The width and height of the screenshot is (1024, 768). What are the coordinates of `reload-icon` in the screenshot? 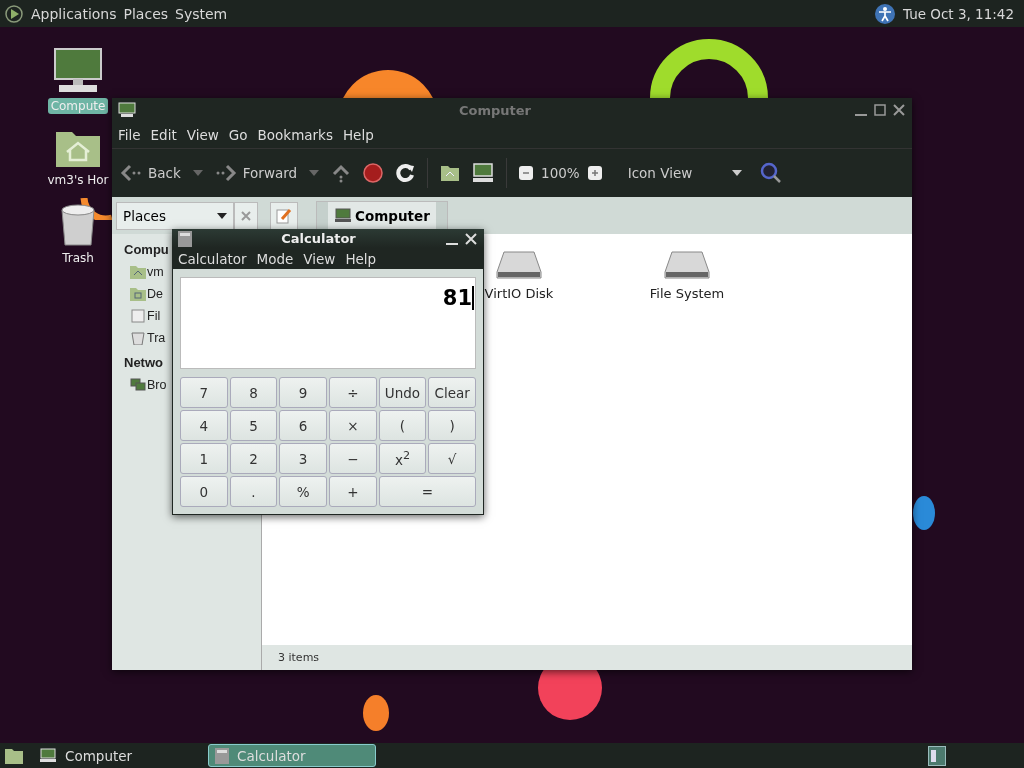 It's located at (405, 173).